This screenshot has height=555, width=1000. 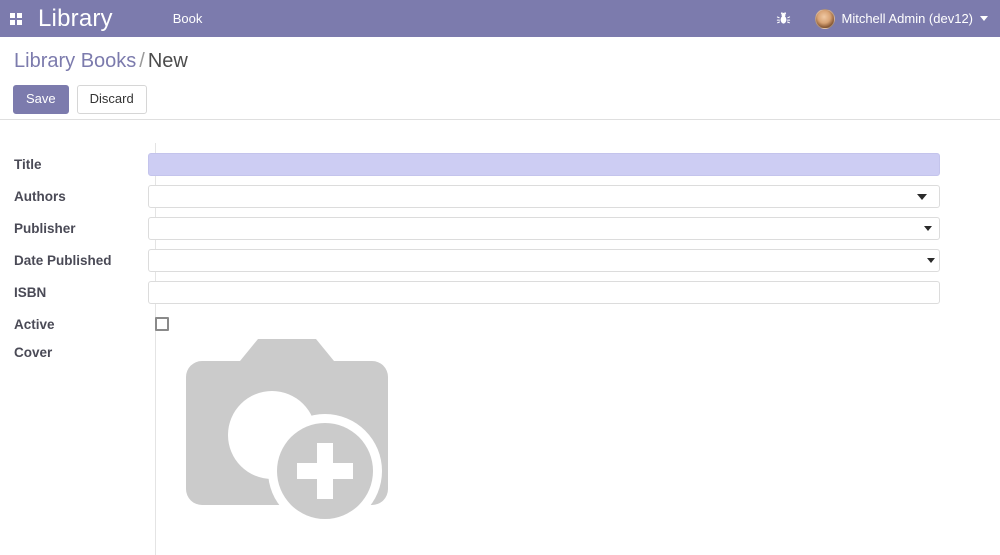 What do you see at coordinates (984, 18) in the screenshot?
I see `chevron-down-icon` at bounding box center [984, 18].